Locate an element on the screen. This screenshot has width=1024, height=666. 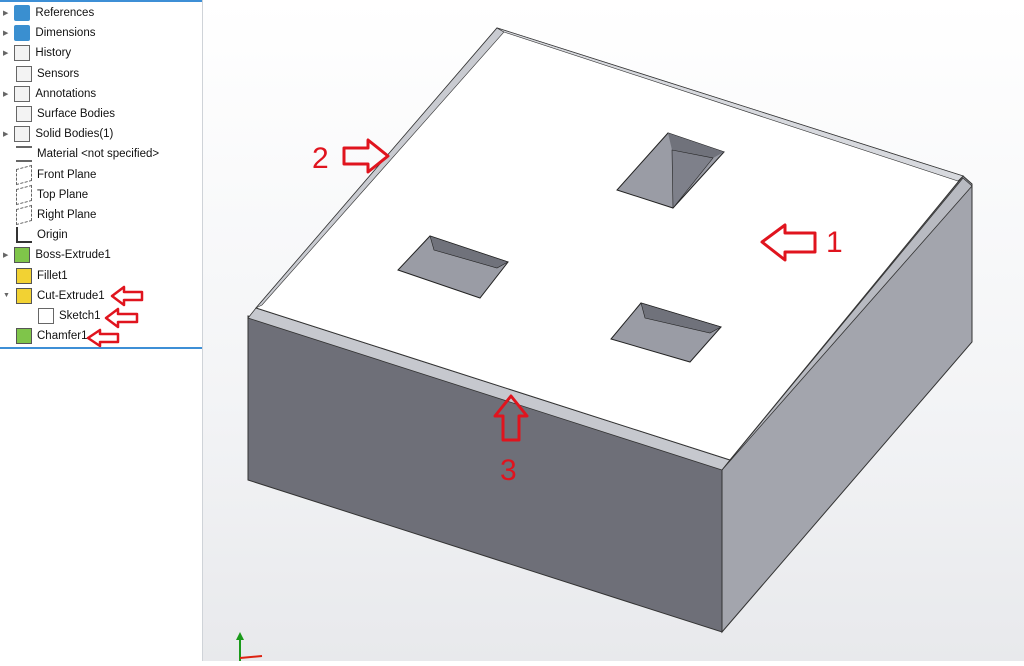
label-1: 1 is located at coordinates (834, 242).